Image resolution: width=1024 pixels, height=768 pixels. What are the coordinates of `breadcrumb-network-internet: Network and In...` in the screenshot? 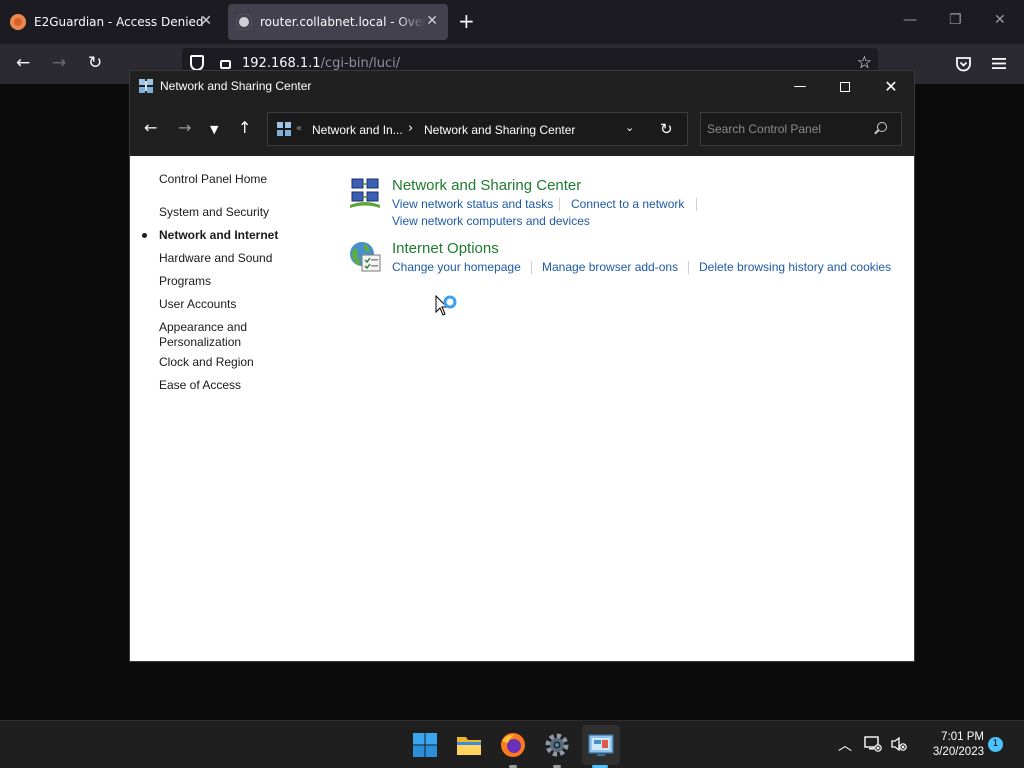 It's located at (357, 130).